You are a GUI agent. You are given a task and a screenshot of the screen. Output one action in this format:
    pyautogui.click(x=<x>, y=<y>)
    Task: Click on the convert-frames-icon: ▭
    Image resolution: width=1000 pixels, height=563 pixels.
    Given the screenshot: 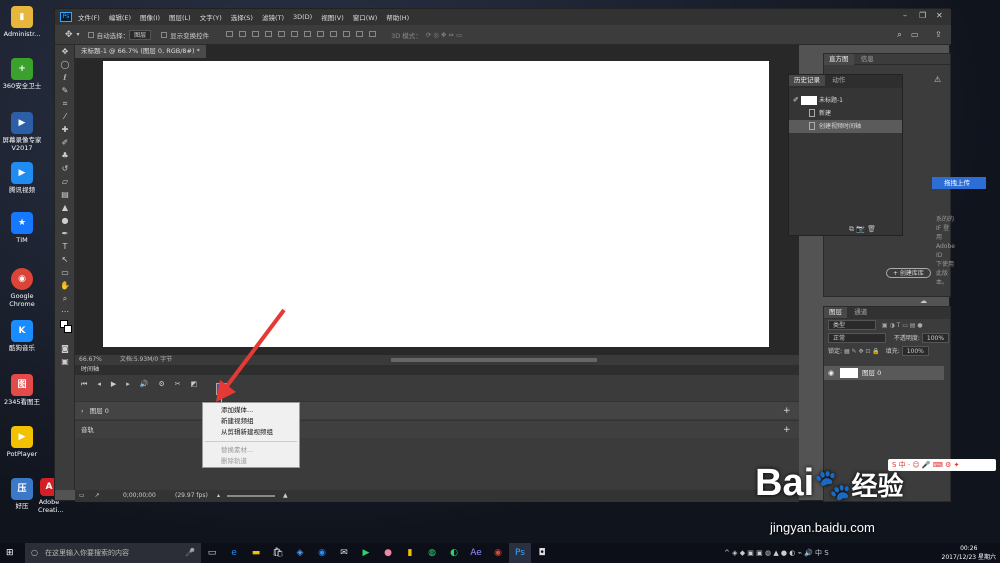 What is the action you would take?
    pyautogui.click(x=82, y=495)
    